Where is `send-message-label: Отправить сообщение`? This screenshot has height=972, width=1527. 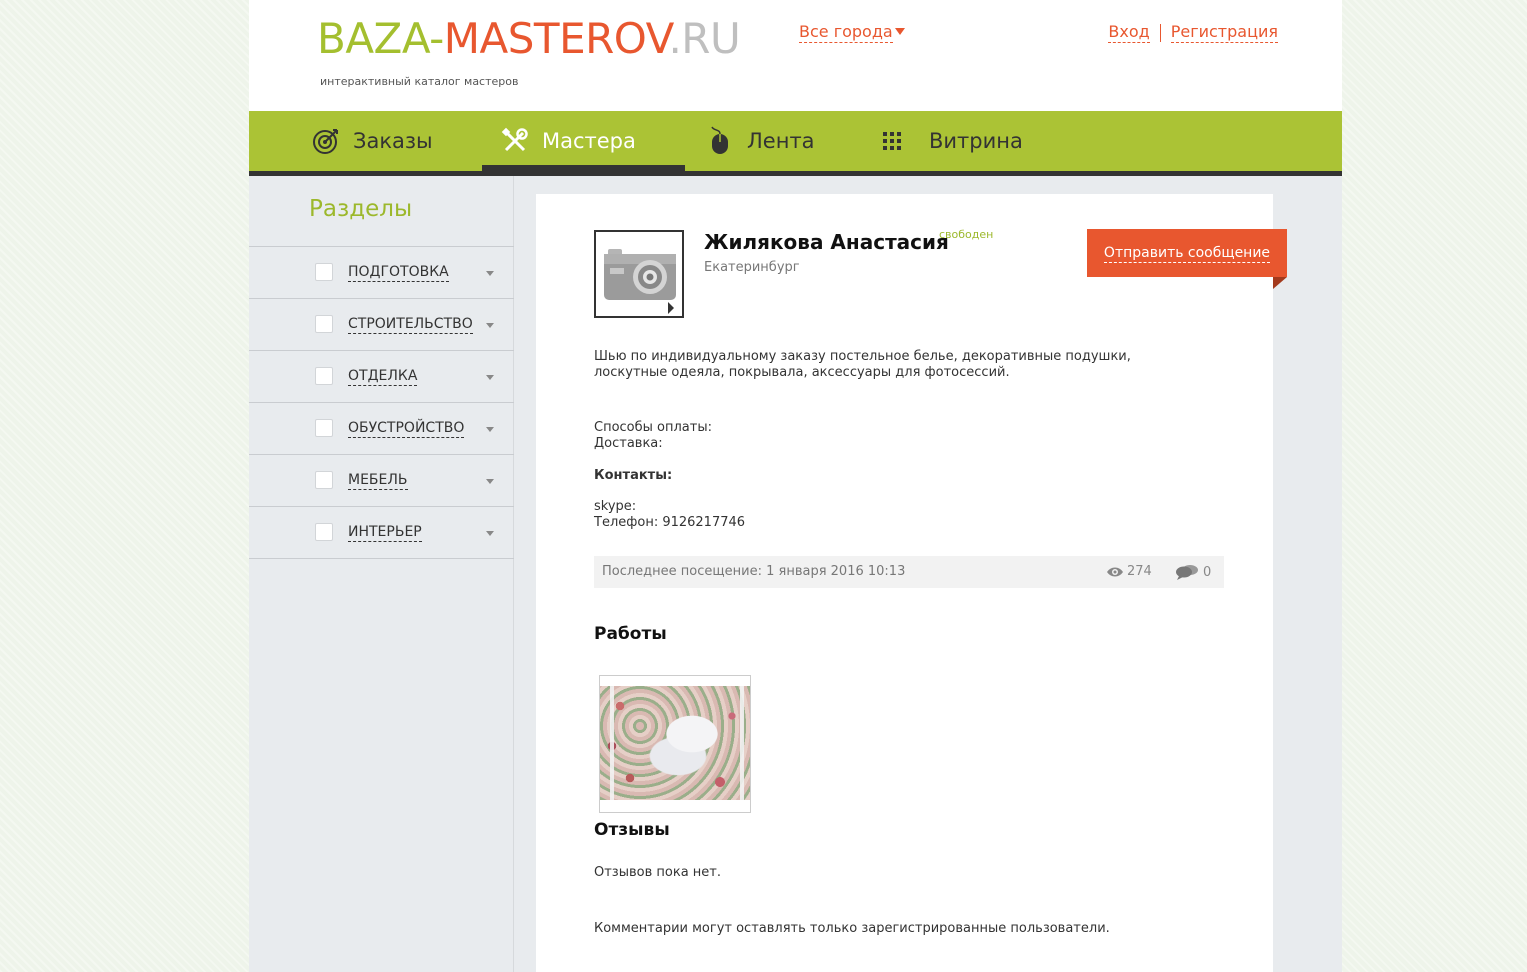 send-message-label: Отправить сообщение is located at coordinates (1187, 253).